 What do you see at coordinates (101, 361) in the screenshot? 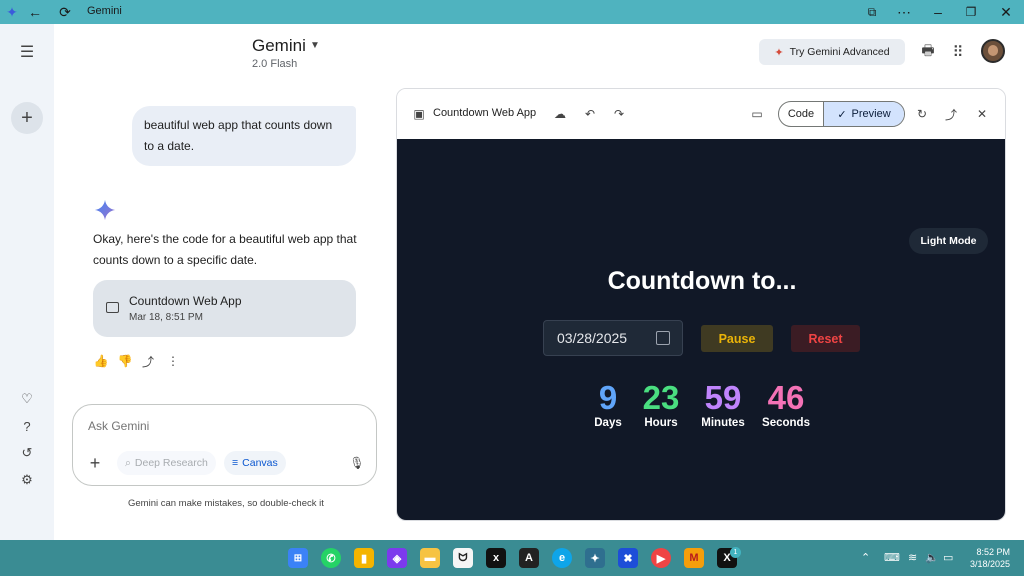
I see `thumbs-up-icon: 👍` at bounding box center [101, 361].